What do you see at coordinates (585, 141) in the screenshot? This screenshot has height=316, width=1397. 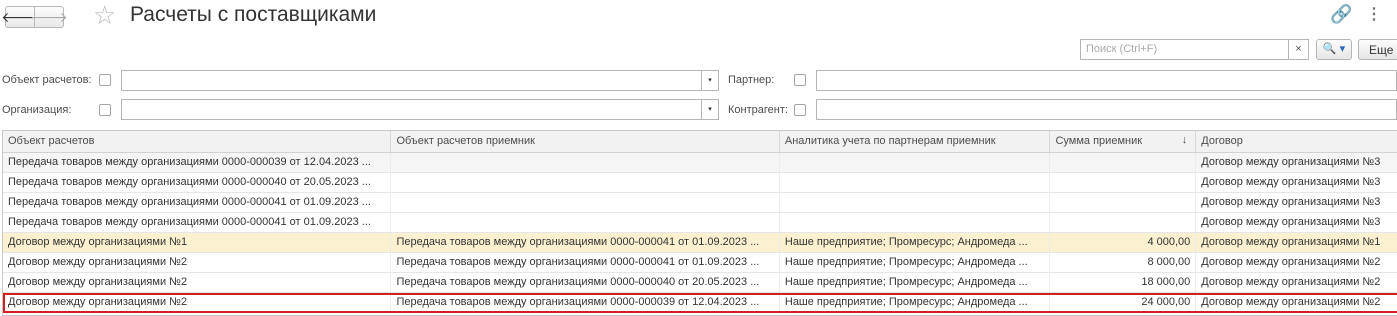 I see `column-header-target-settlement-object: Объект расчетов приемник` at bounding box center [585, 141].